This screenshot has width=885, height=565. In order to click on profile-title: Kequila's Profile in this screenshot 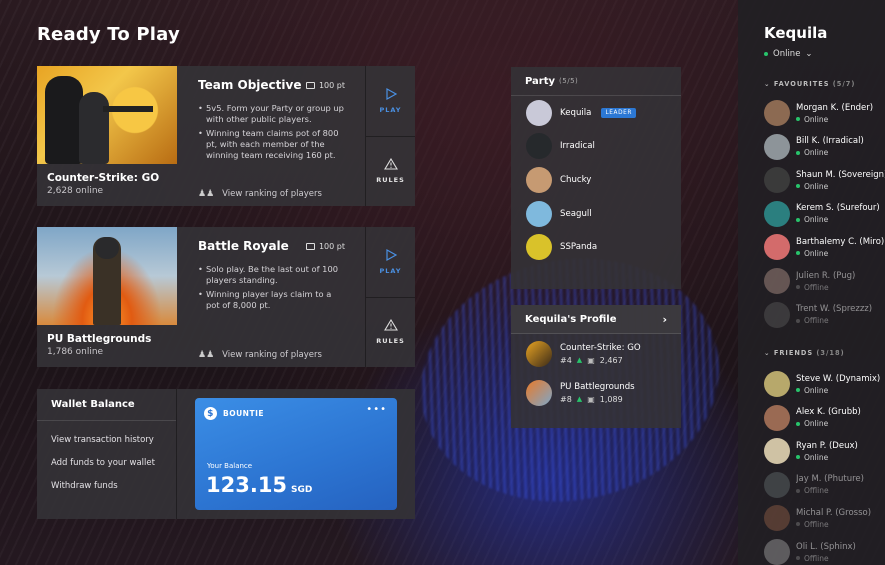, I will do `click(571, 319)`.